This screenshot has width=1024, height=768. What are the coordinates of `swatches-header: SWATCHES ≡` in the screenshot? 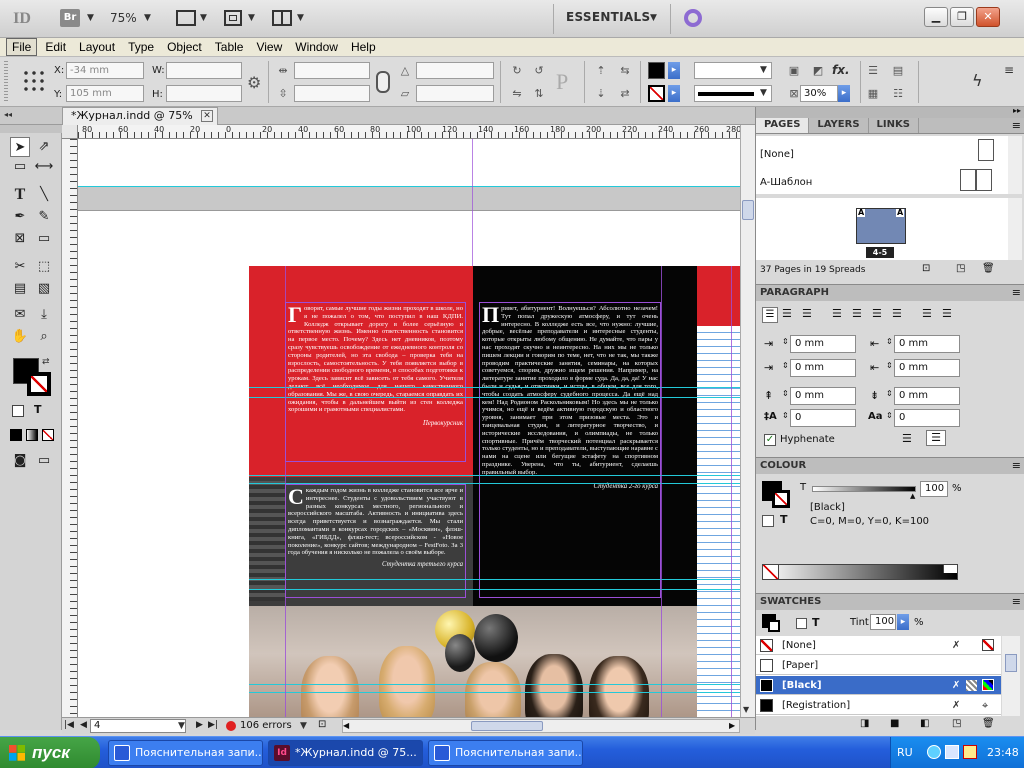 It's located at (890, 602).